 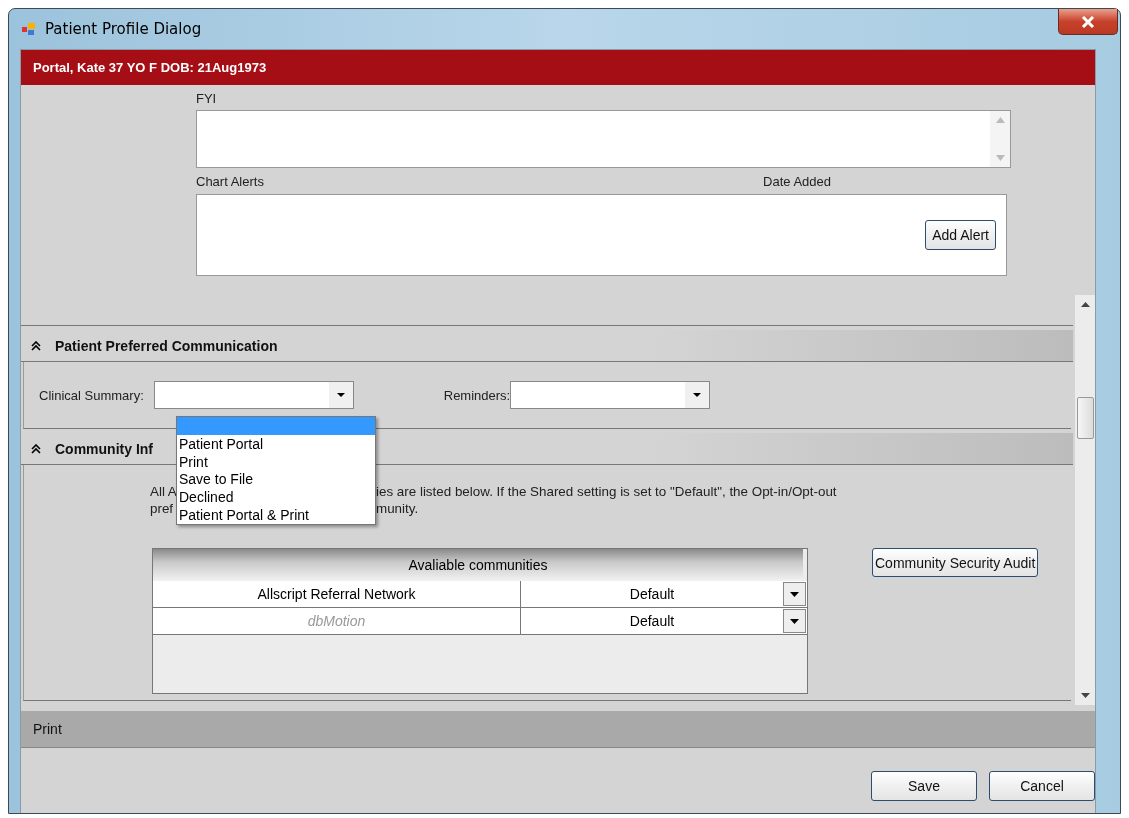 I want to click on dialog-button: Cancel, so click(x=1042, y=786).